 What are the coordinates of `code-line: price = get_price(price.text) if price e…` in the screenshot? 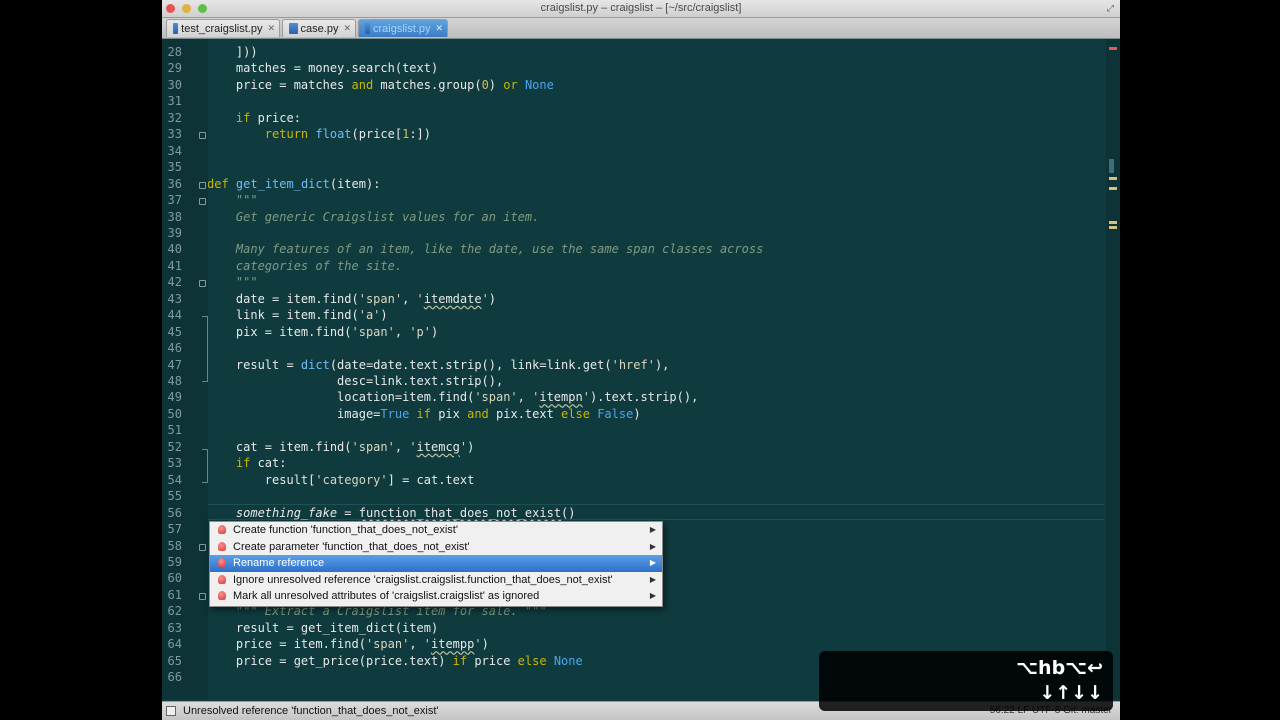 It's located at (395, 661).